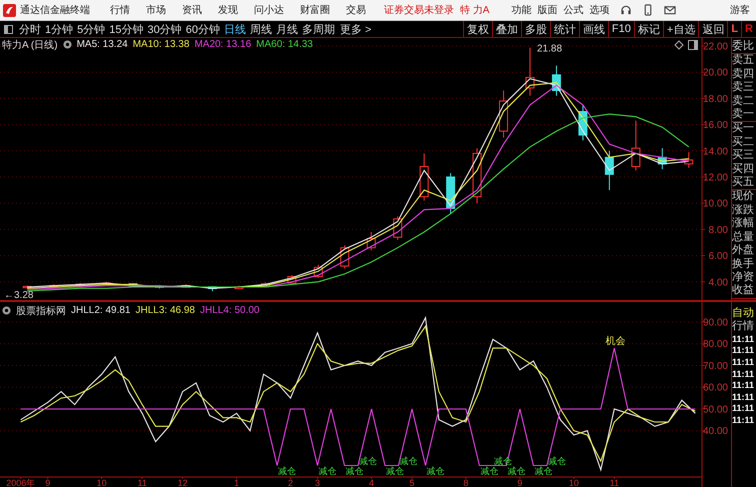 The image size is (756, 487). I want to click on axis-label: 14.00, so click(715, 152).